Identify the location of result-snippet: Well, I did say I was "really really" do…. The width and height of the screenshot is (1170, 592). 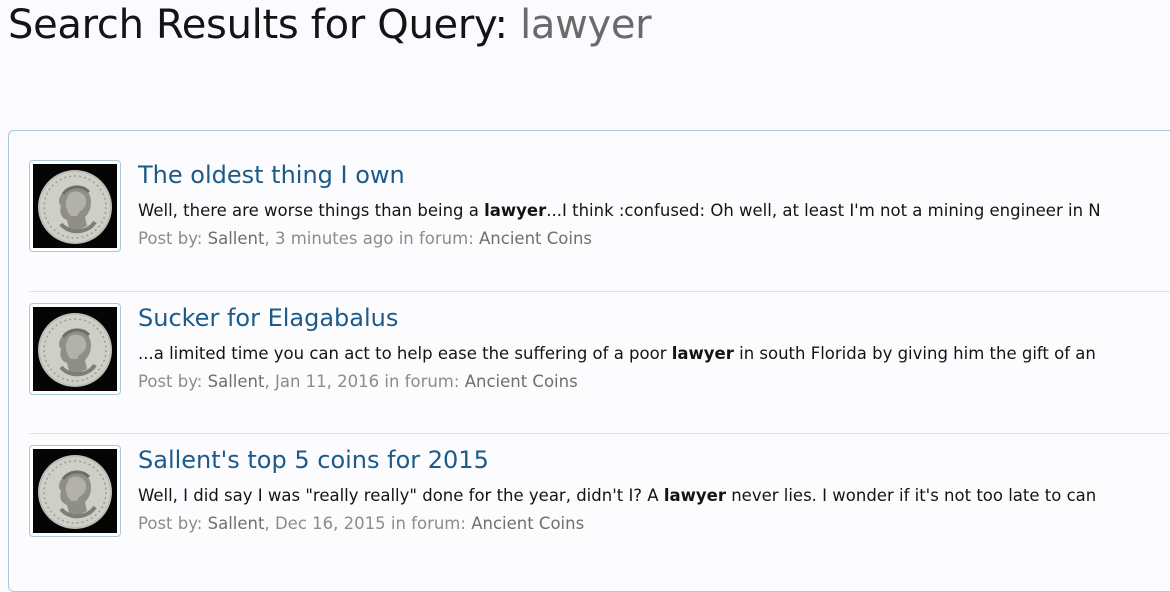
(617, 495).